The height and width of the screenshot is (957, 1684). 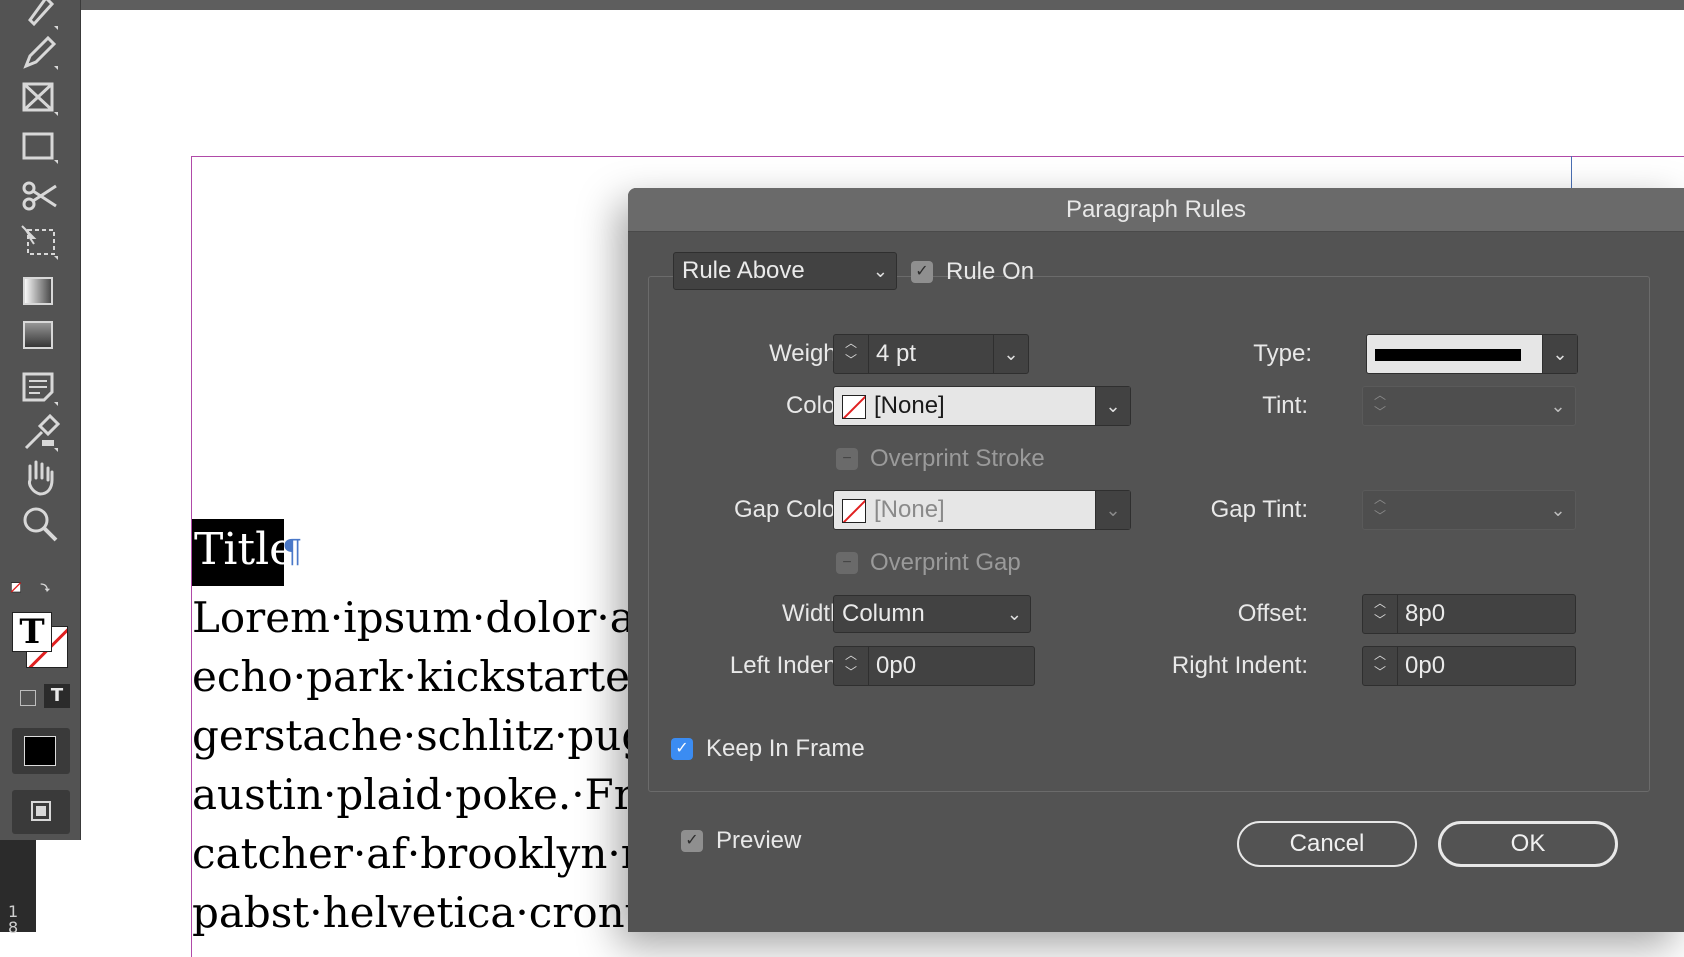 What do you see at coordinates (40, 146) in the screenshot?
I see `rectangle-icon` at bounding box center [40, 146].